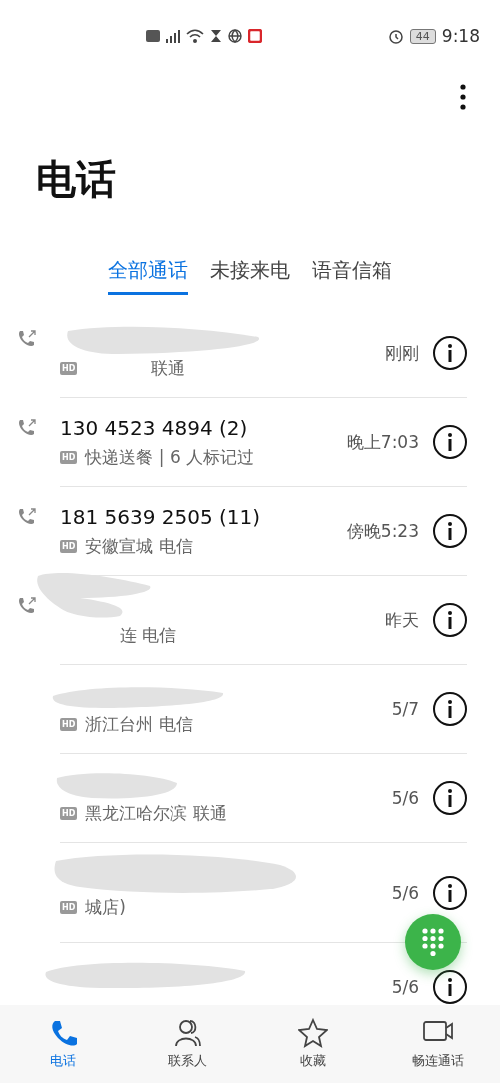 This screenshot has height=1083, width=500. Describe the element at coordinates (250, 353) in the screenshot. I see `call-log-row: HD 联通 刚刚` at that location.